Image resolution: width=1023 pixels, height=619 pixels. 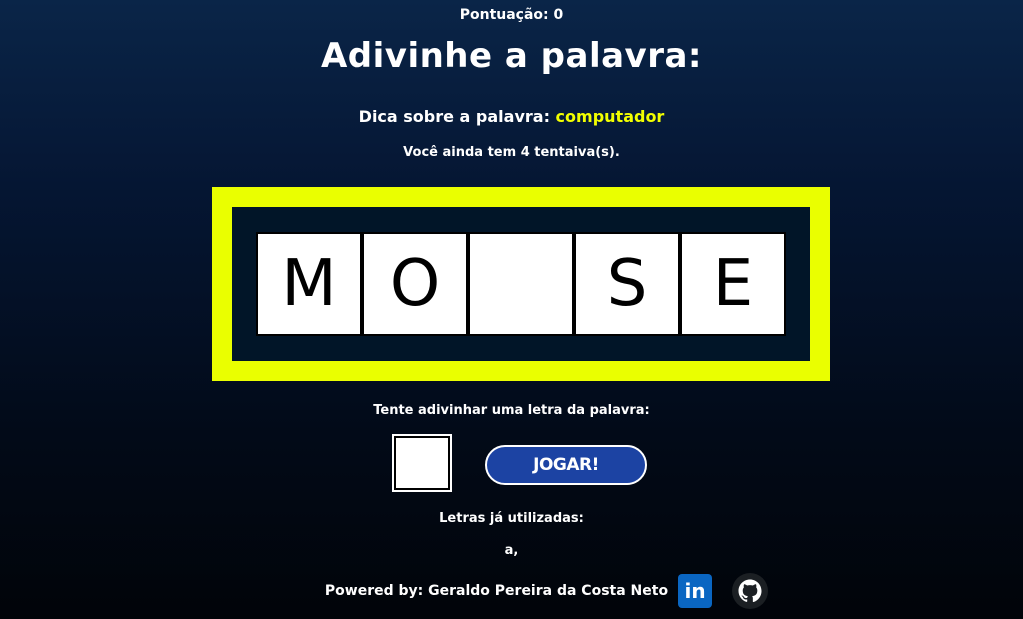 I want to click on used-letters-list: a,, so click(x=511, y=550).